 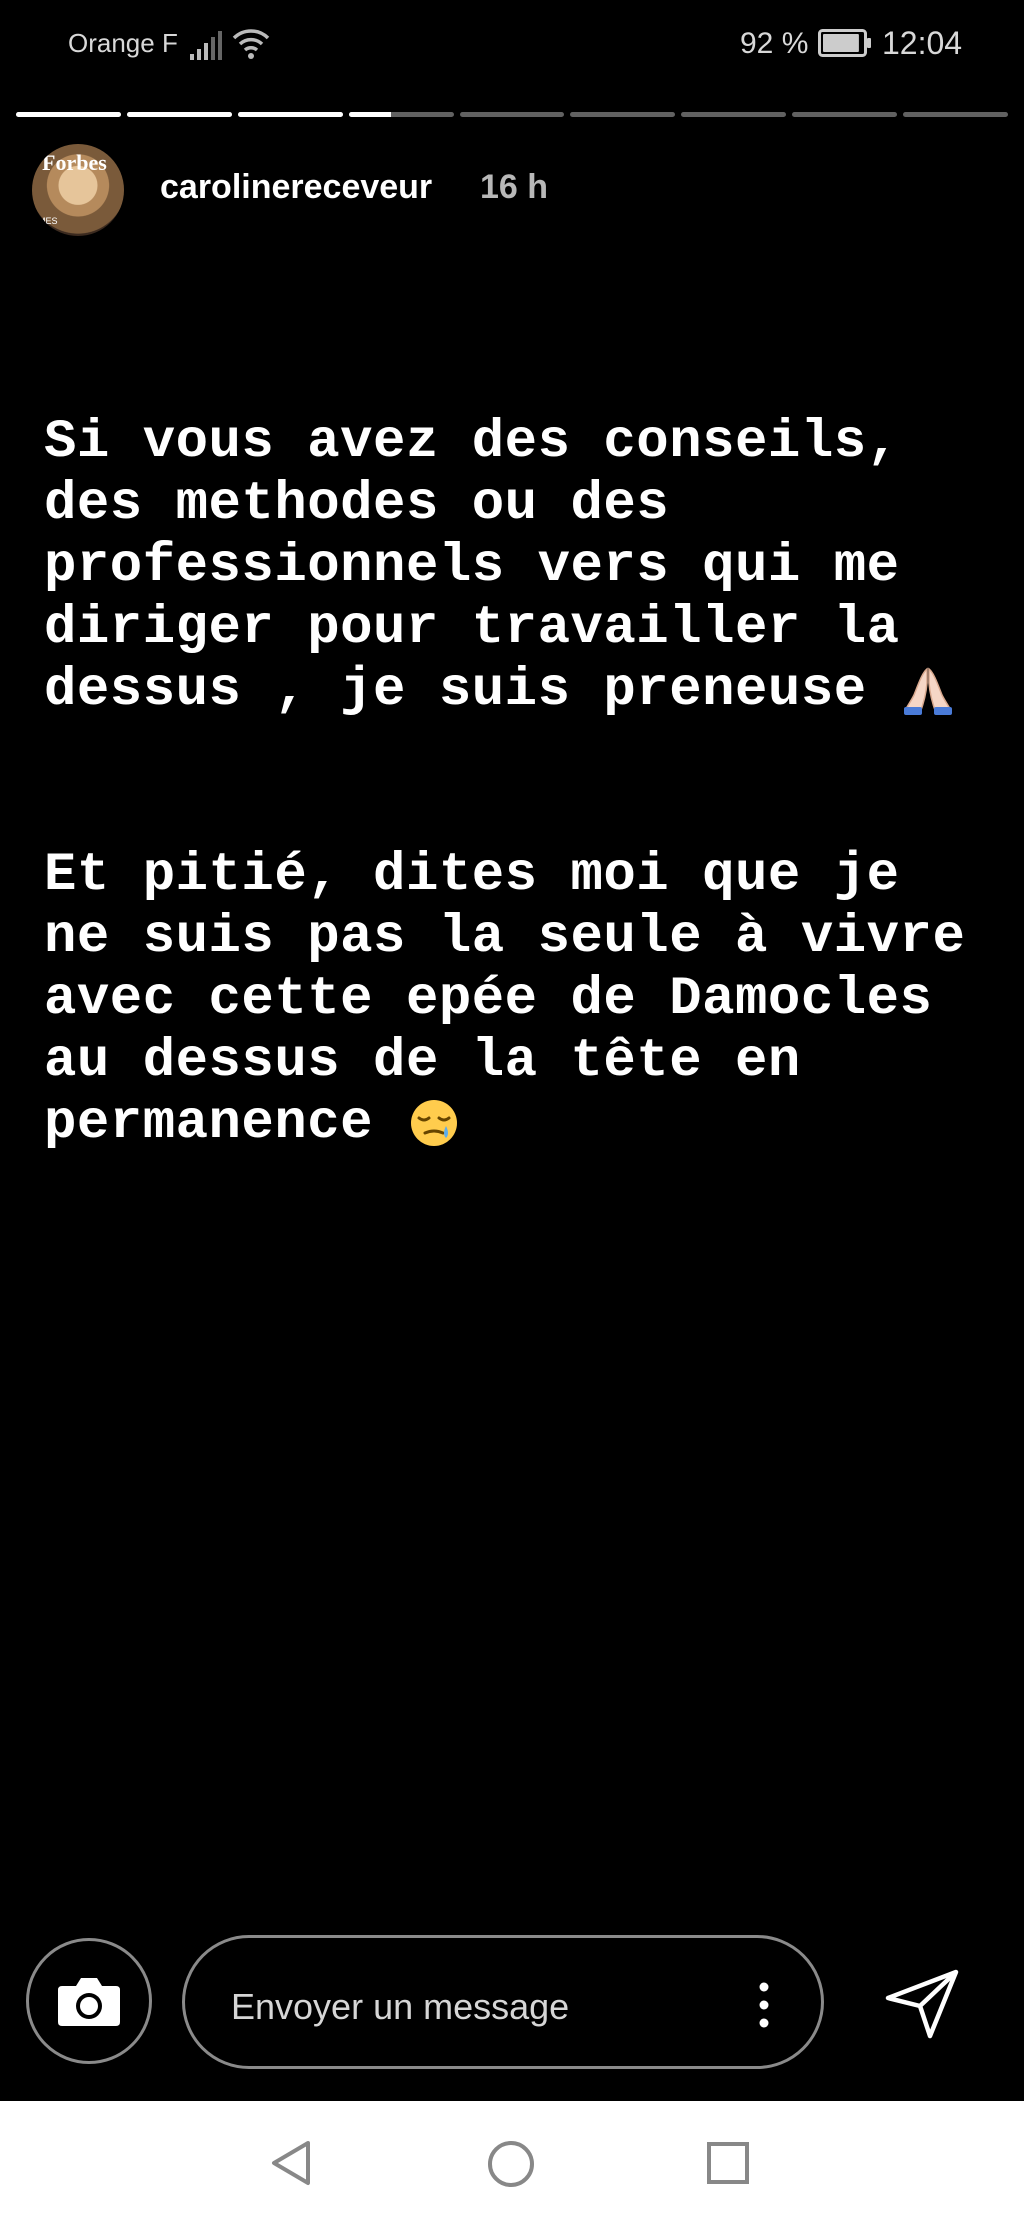 I want to click on message-input-placeholder: Envoyer un message, so click(x=400, y=2006).